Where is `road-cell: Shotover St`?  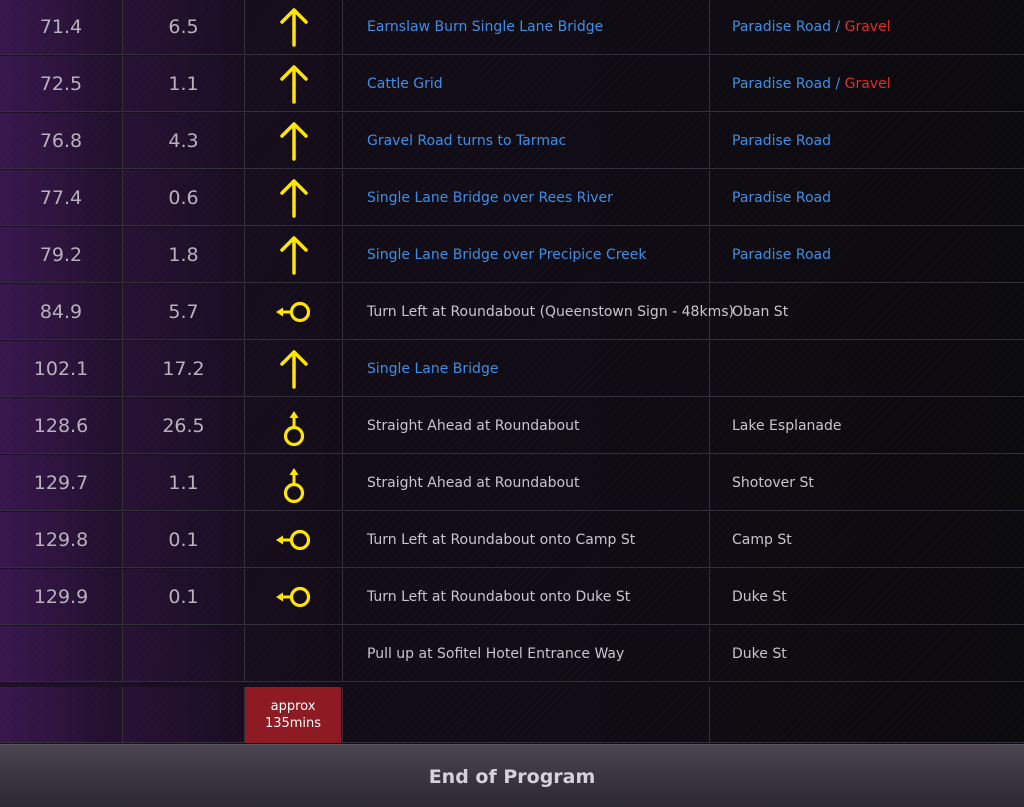 road-cell: Shotover St is located at coordinates (867, 483).